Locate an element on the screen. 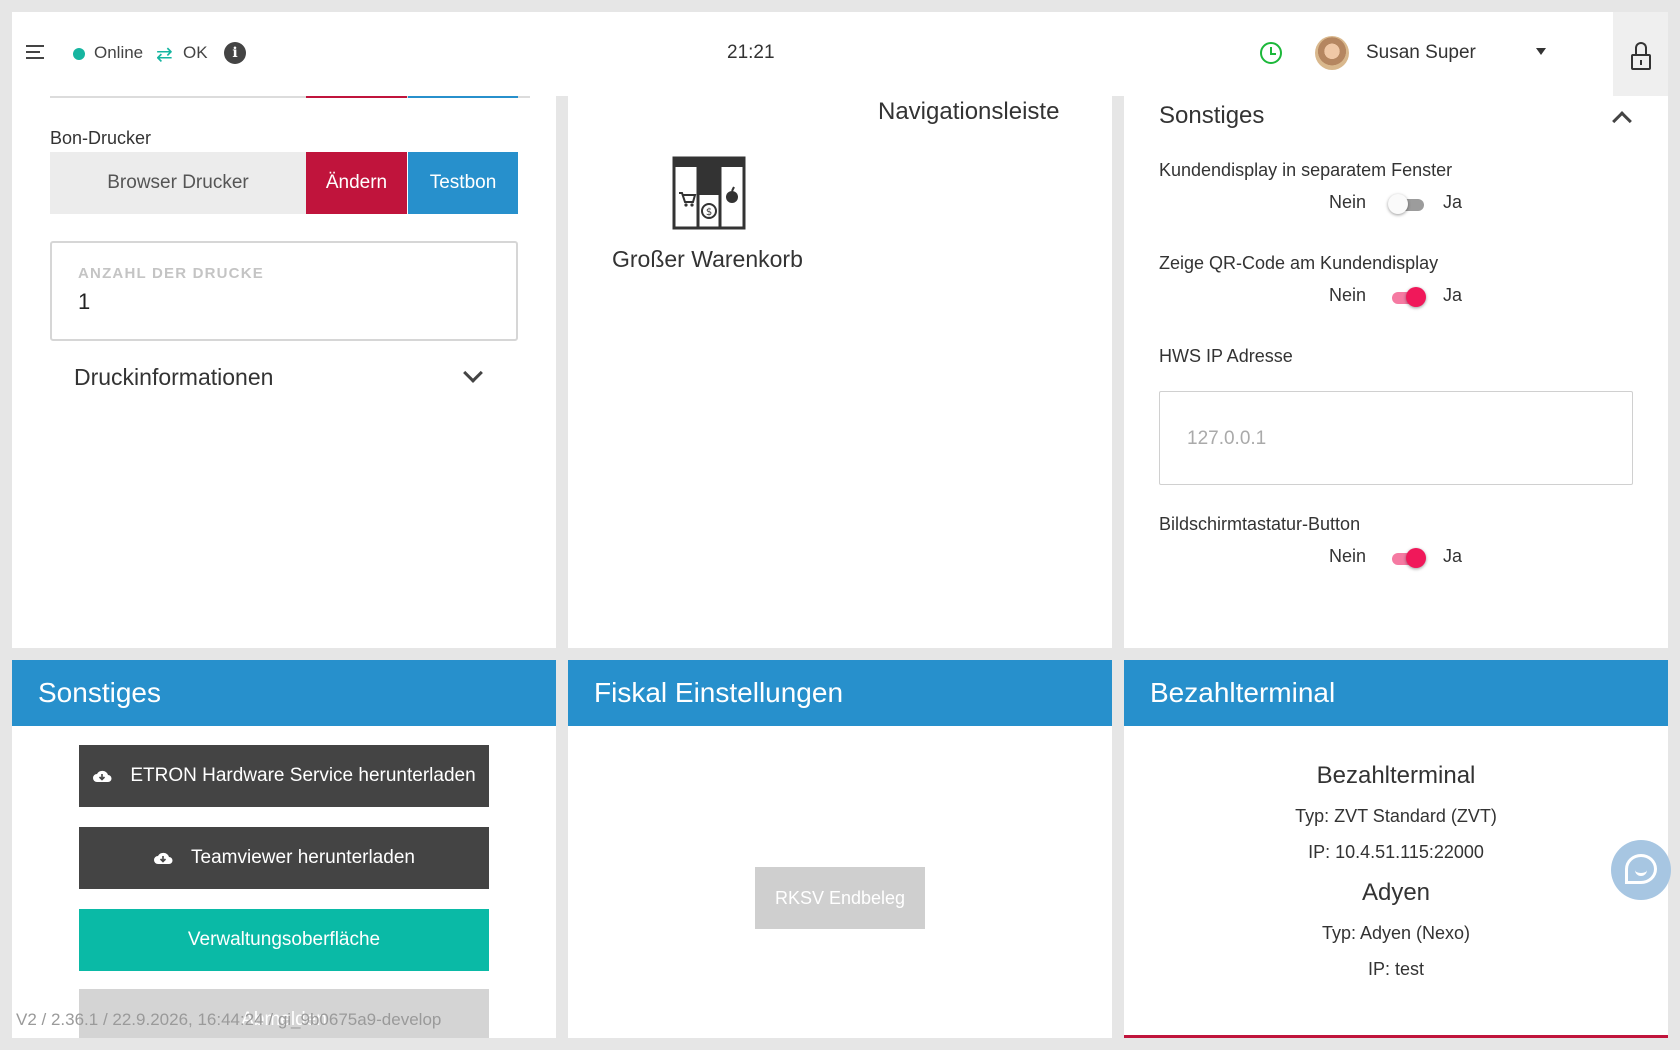 The width and height of the screenshot is (1680, 1050). customer-display-window-toggle is located at coordinates (1407, 205).